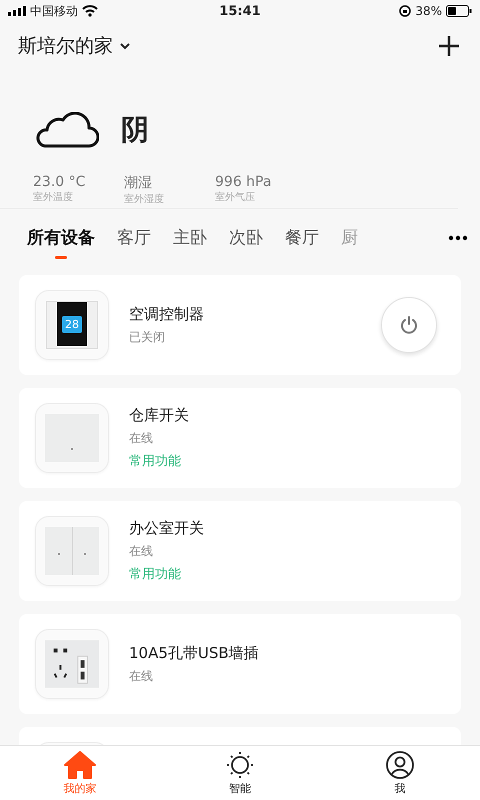 This screenshot has width=480, height=800. I want to click on temperature-display: 28, so click(72, 324).